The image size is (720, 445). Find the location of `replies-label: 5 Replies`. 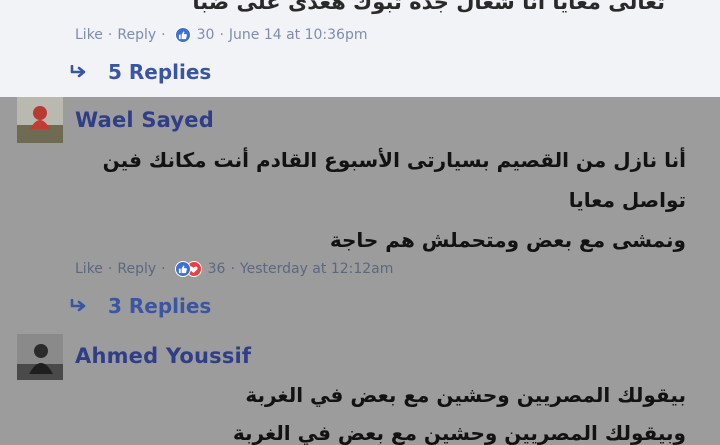

replies-label: 5 Replies is located at coordinates (160, 72).